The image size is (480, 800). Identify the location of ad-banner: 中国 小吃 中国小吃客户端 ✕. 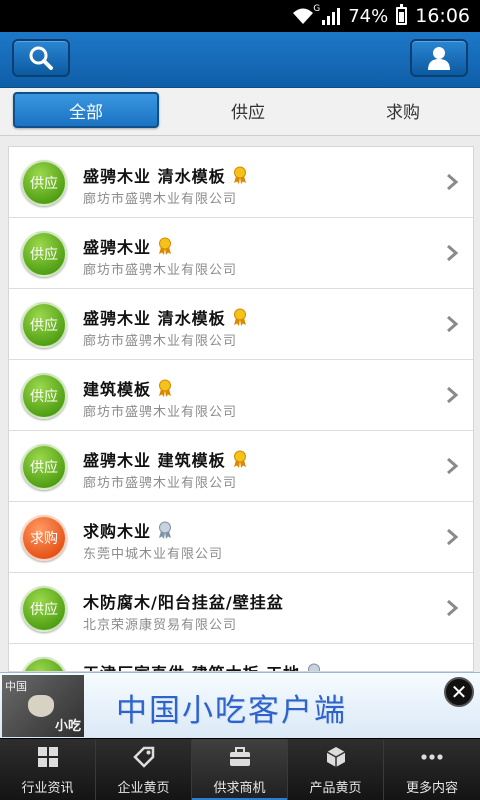
(240, 705).